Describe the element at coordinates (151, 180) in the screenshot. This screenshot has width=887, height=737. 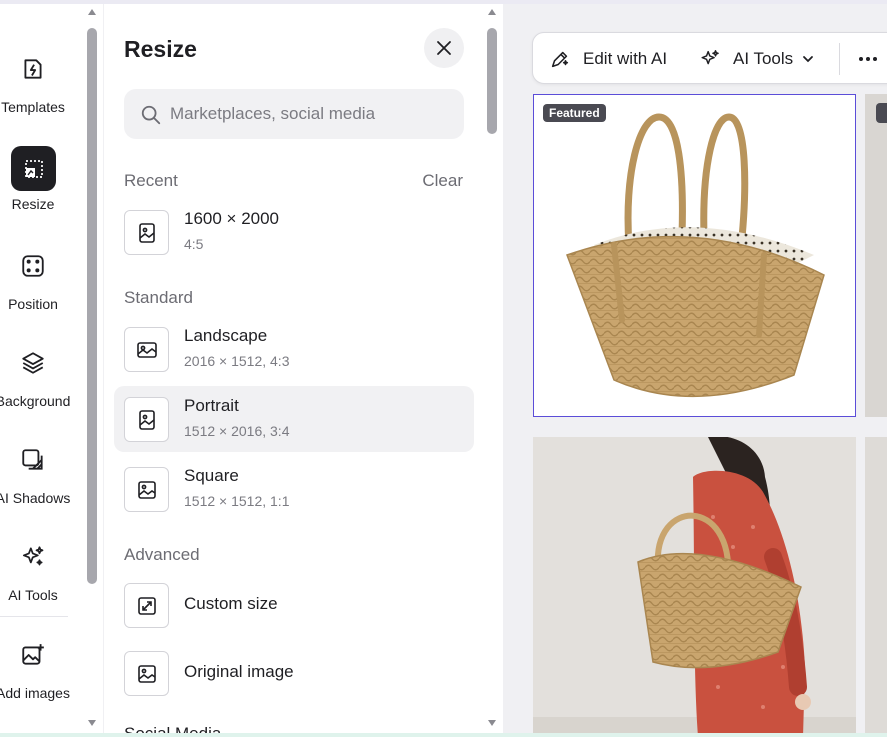
I see `recent-heading: Recent` at that location.